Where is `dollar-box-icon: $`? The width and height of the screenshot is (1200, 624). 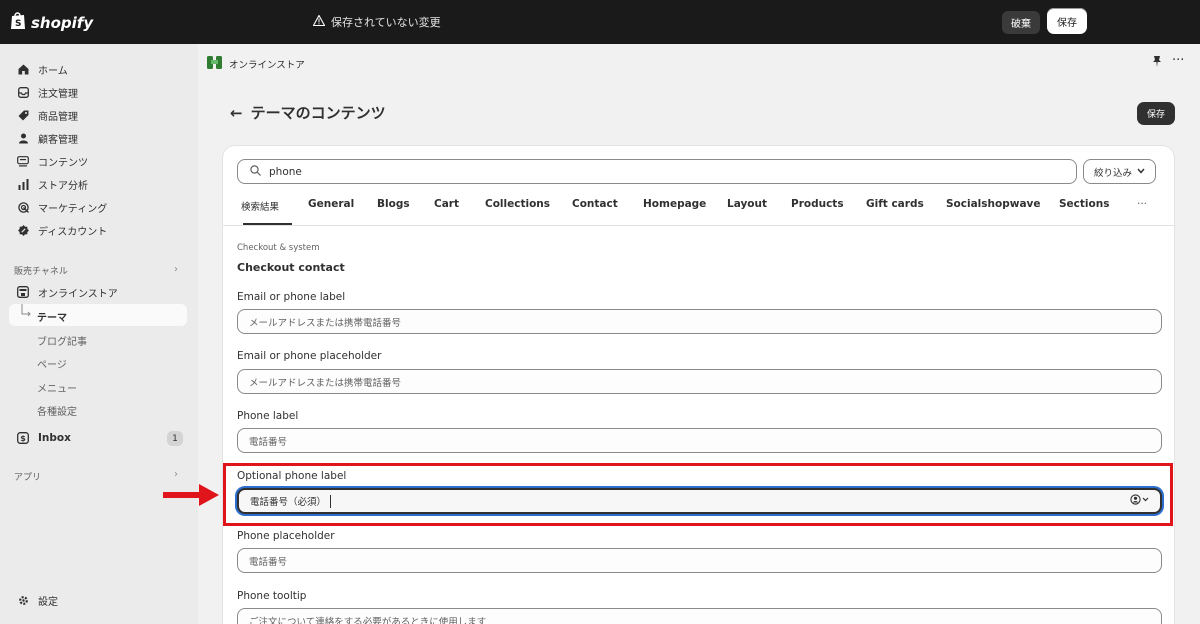 dollar-box-icon: $ is located at coordinates (23, 438).